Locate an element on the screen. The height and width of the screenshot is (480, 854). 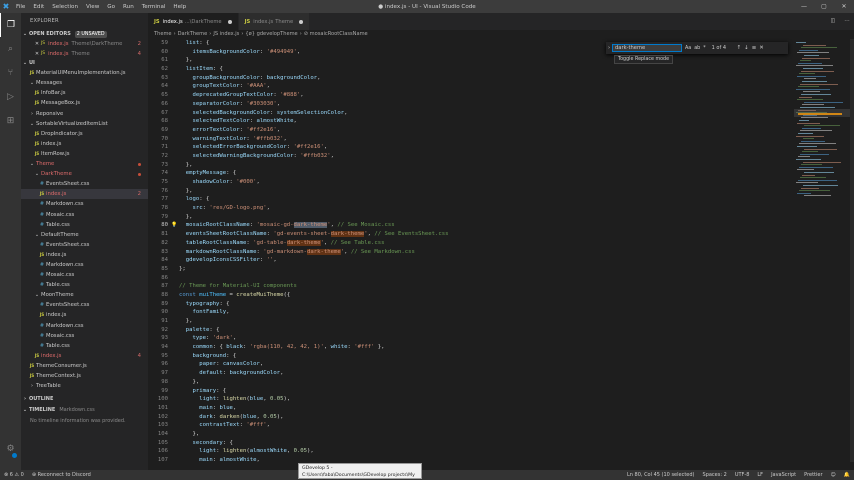
outline-section: › OUTLINE is located at coordinates (84, 399).